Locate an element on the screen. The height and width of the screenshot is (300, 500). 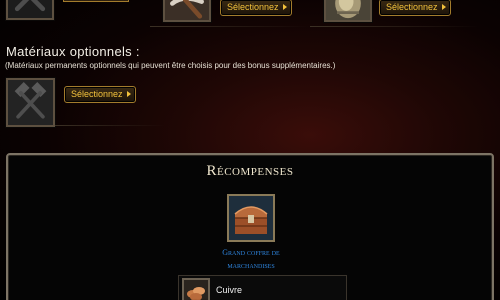
reward-name-line1: Grand coffre de is located at coordinates (251, 252).